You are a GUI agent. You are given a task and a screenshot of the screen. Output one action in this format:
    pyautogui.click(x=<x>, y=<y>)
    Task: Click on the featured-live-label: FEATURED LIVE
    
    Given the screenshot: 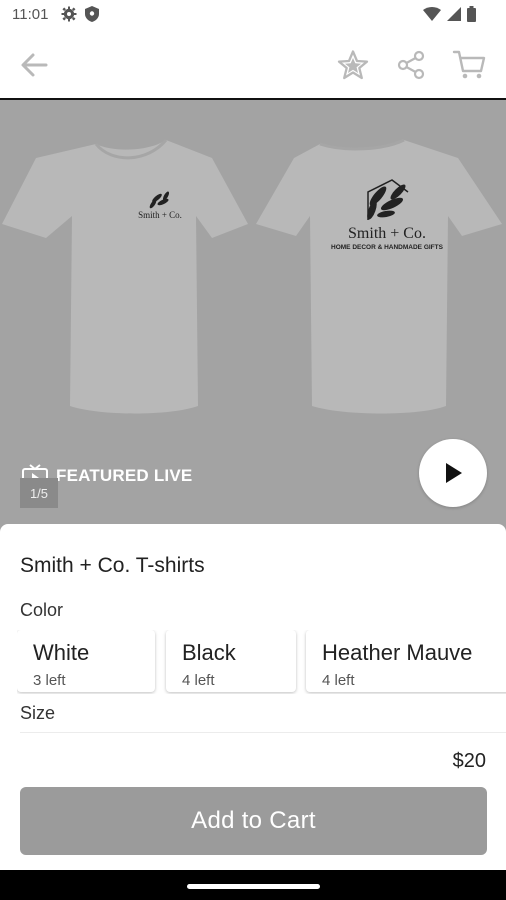 What is the action you would take?
    pyautogui.click(x=124, y=475)
    